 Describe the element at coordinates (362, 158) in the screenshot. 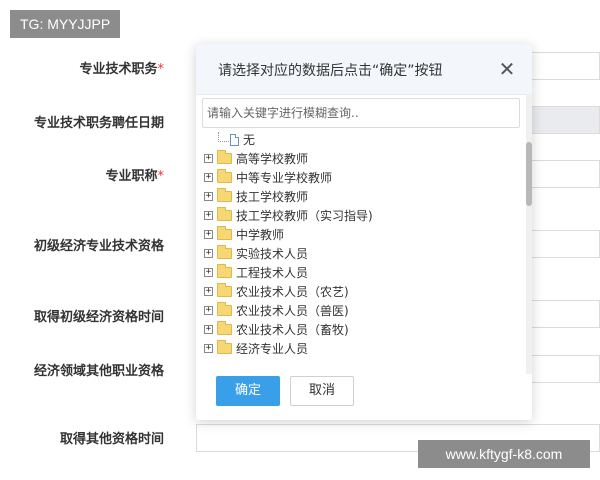

I see `tree-item: + 高等学校教师` at that location.